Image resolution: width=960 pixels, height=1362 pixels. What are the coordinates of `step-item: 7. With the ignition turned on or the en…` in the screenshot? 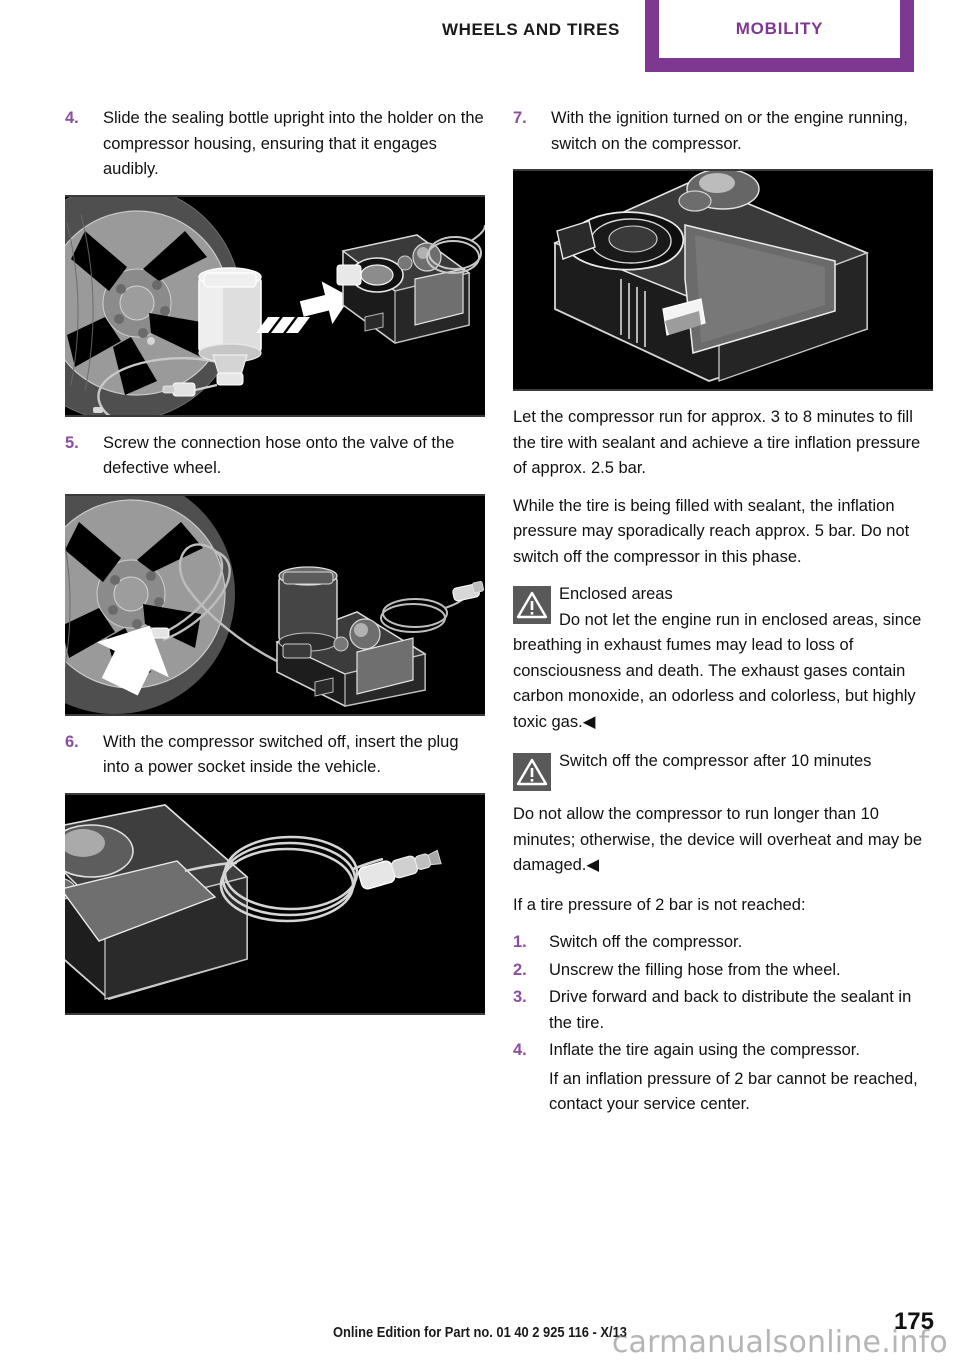 It's located at (723, 131).